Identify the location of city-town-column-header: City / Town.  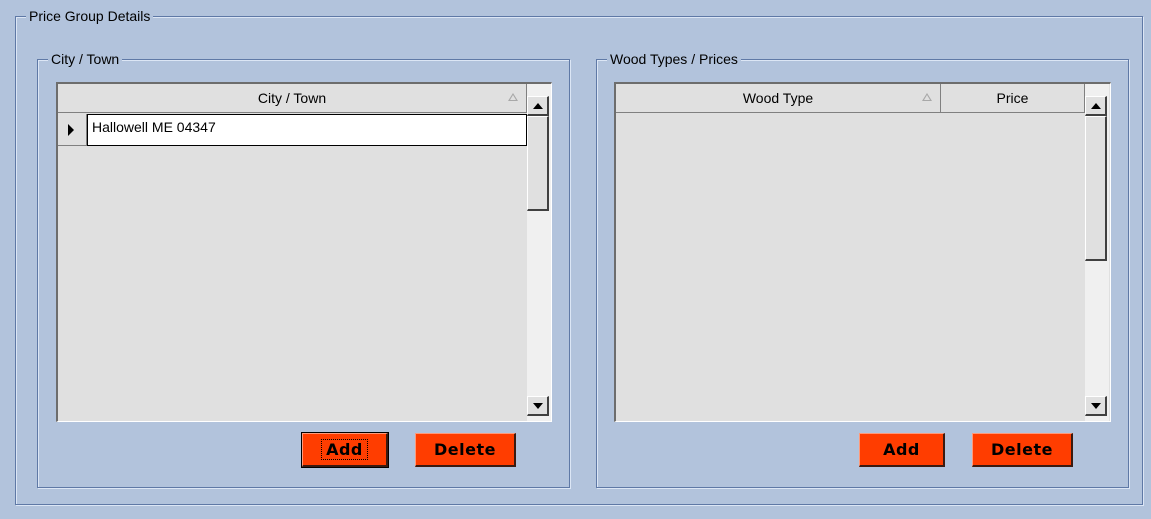
(292, 98).